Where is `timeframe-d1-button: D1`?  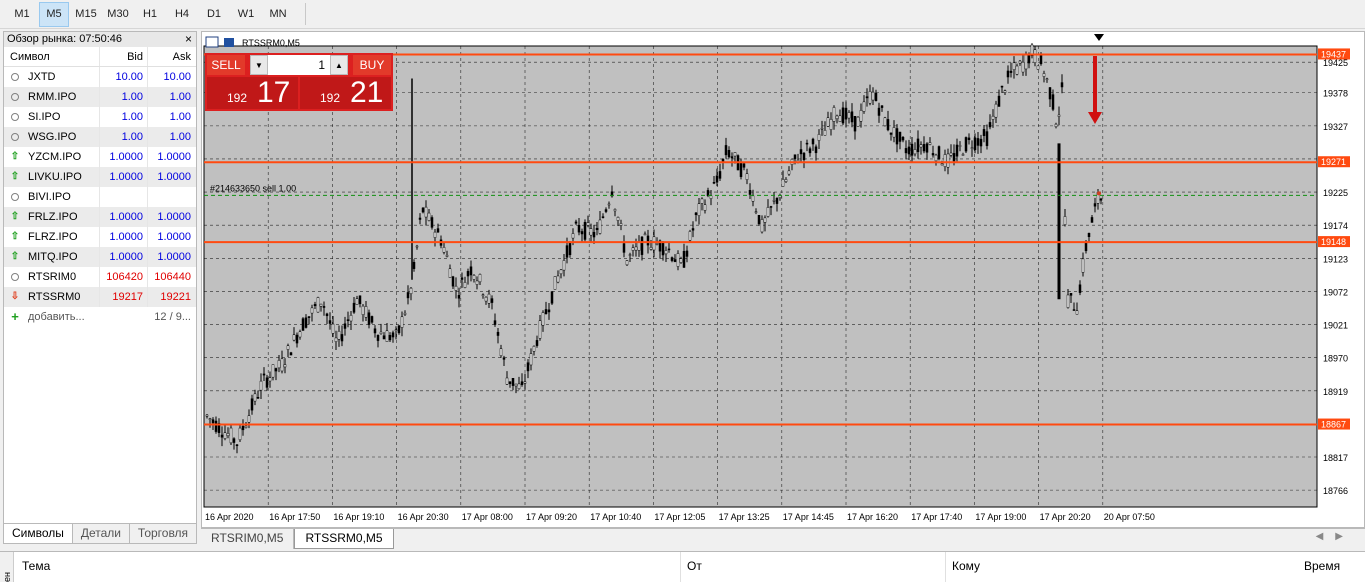 timeframe-d1-button: D1 is located at coordinates (214, 14).